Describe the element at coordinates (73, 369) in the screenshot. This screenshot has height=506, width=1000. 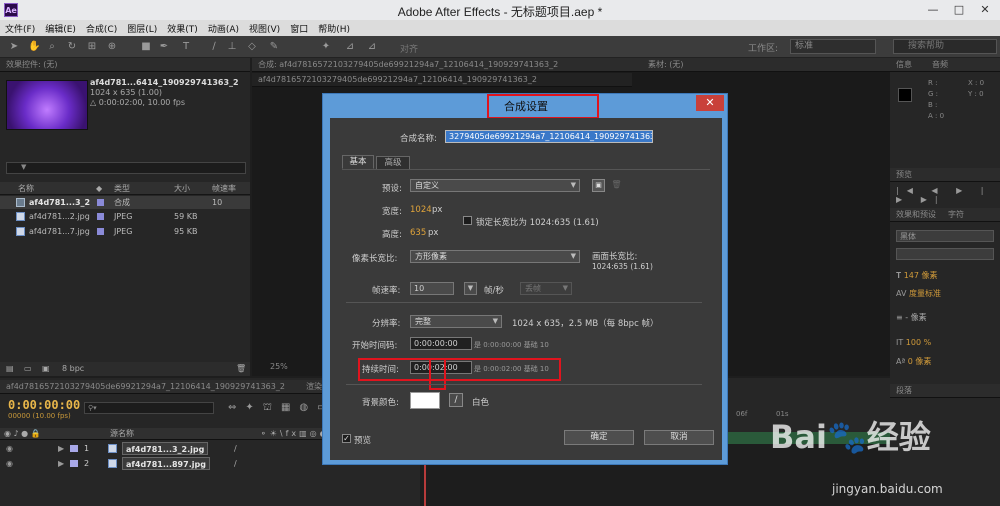
I see `bpc-toggle: 8 bpc` at that location.